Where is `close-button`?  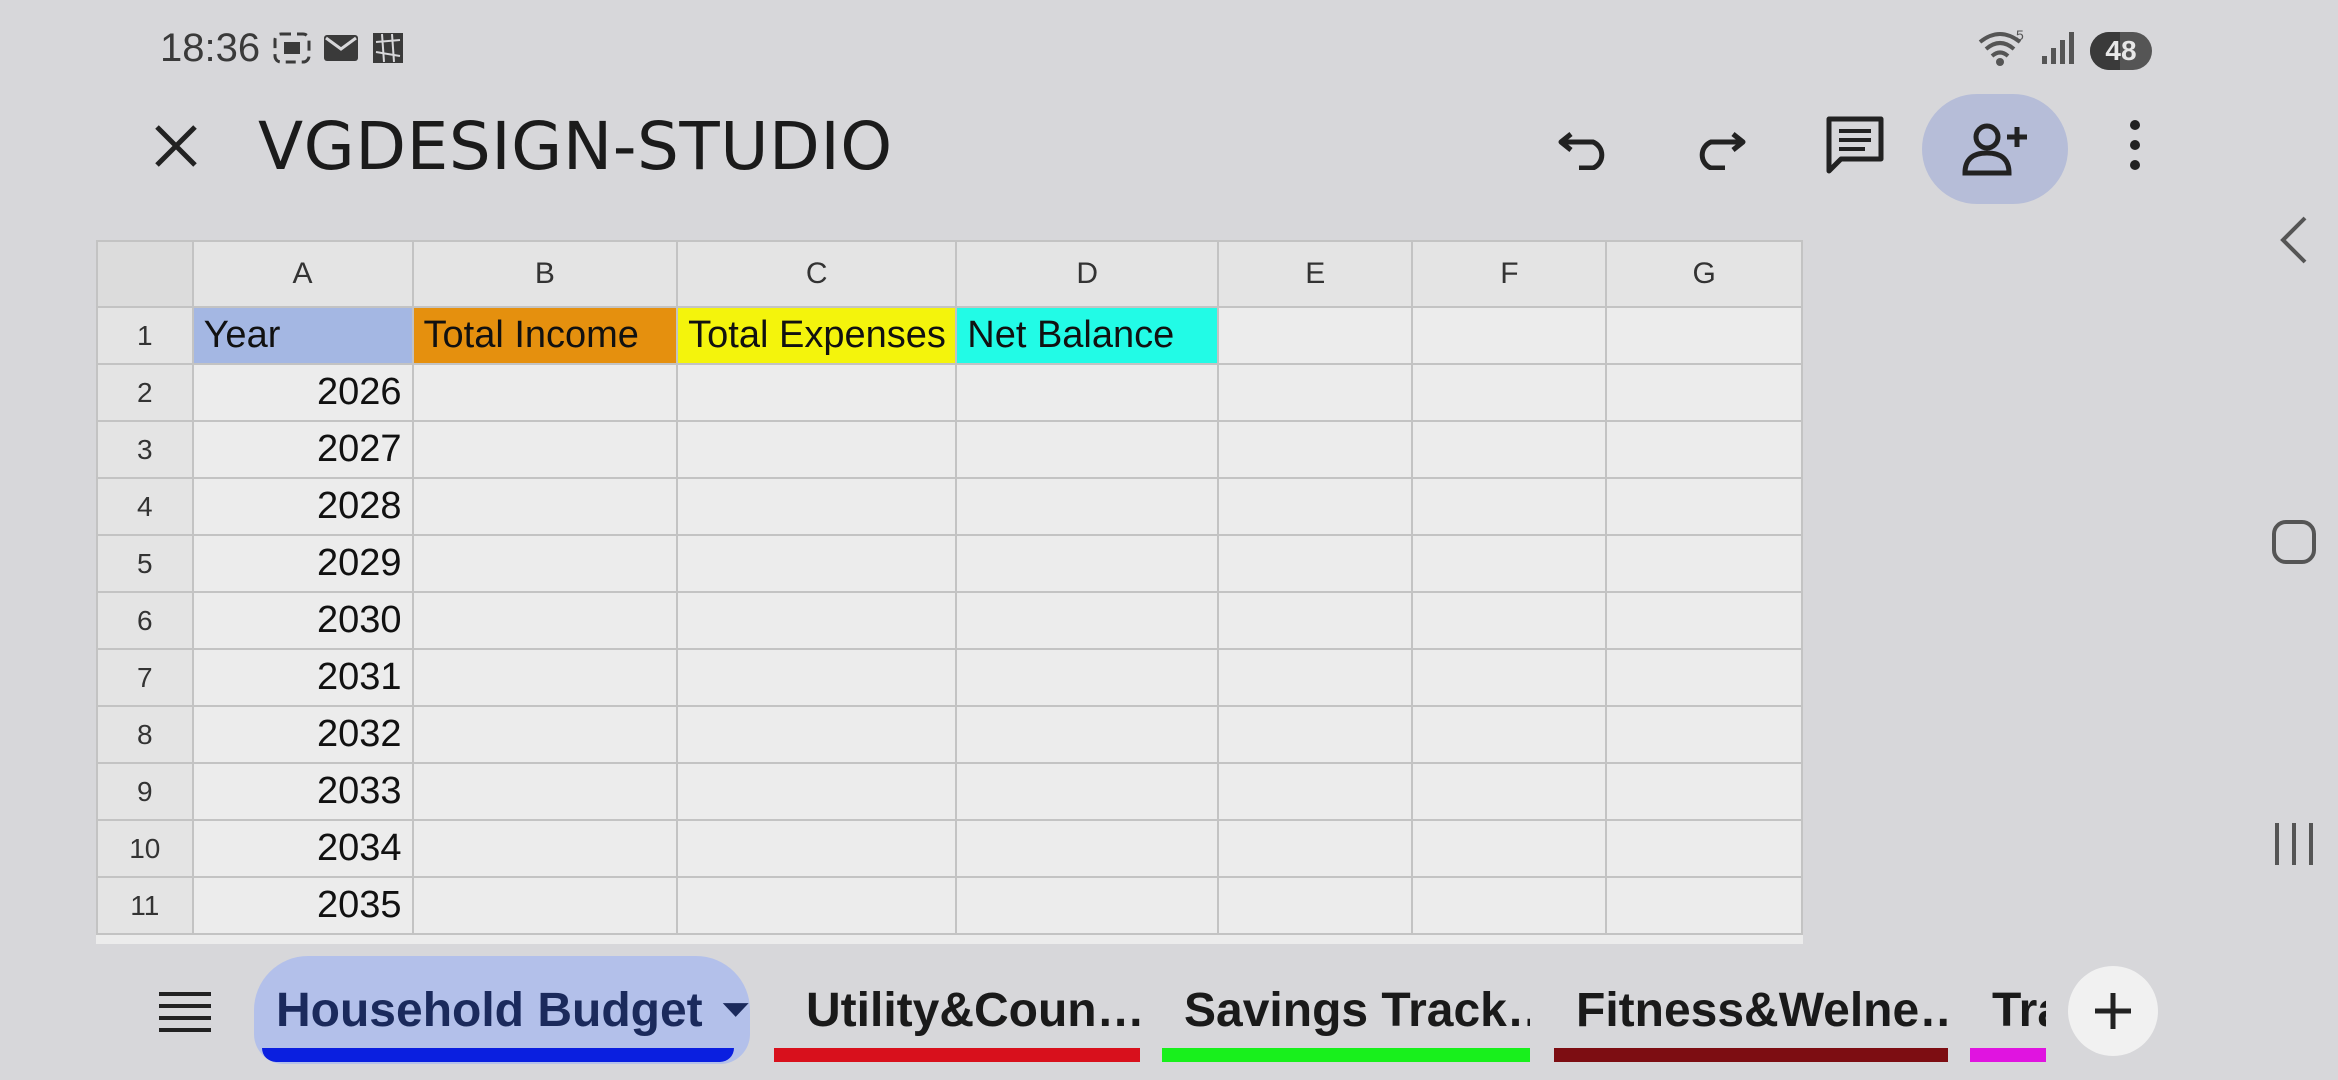 close-button is located at coordinates (176, 146).